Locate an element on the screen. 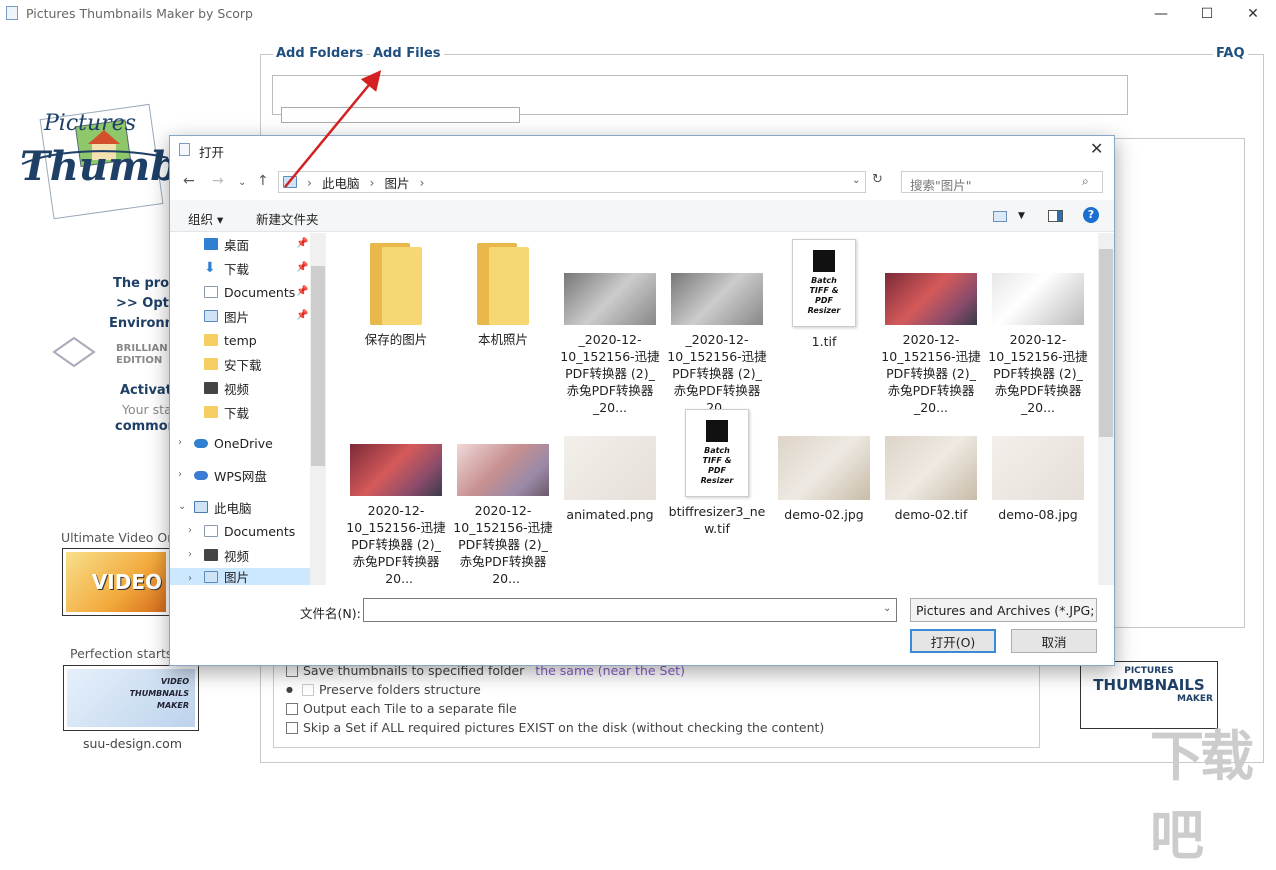  activation-heading: Activati is located at coordinates (148, 390).